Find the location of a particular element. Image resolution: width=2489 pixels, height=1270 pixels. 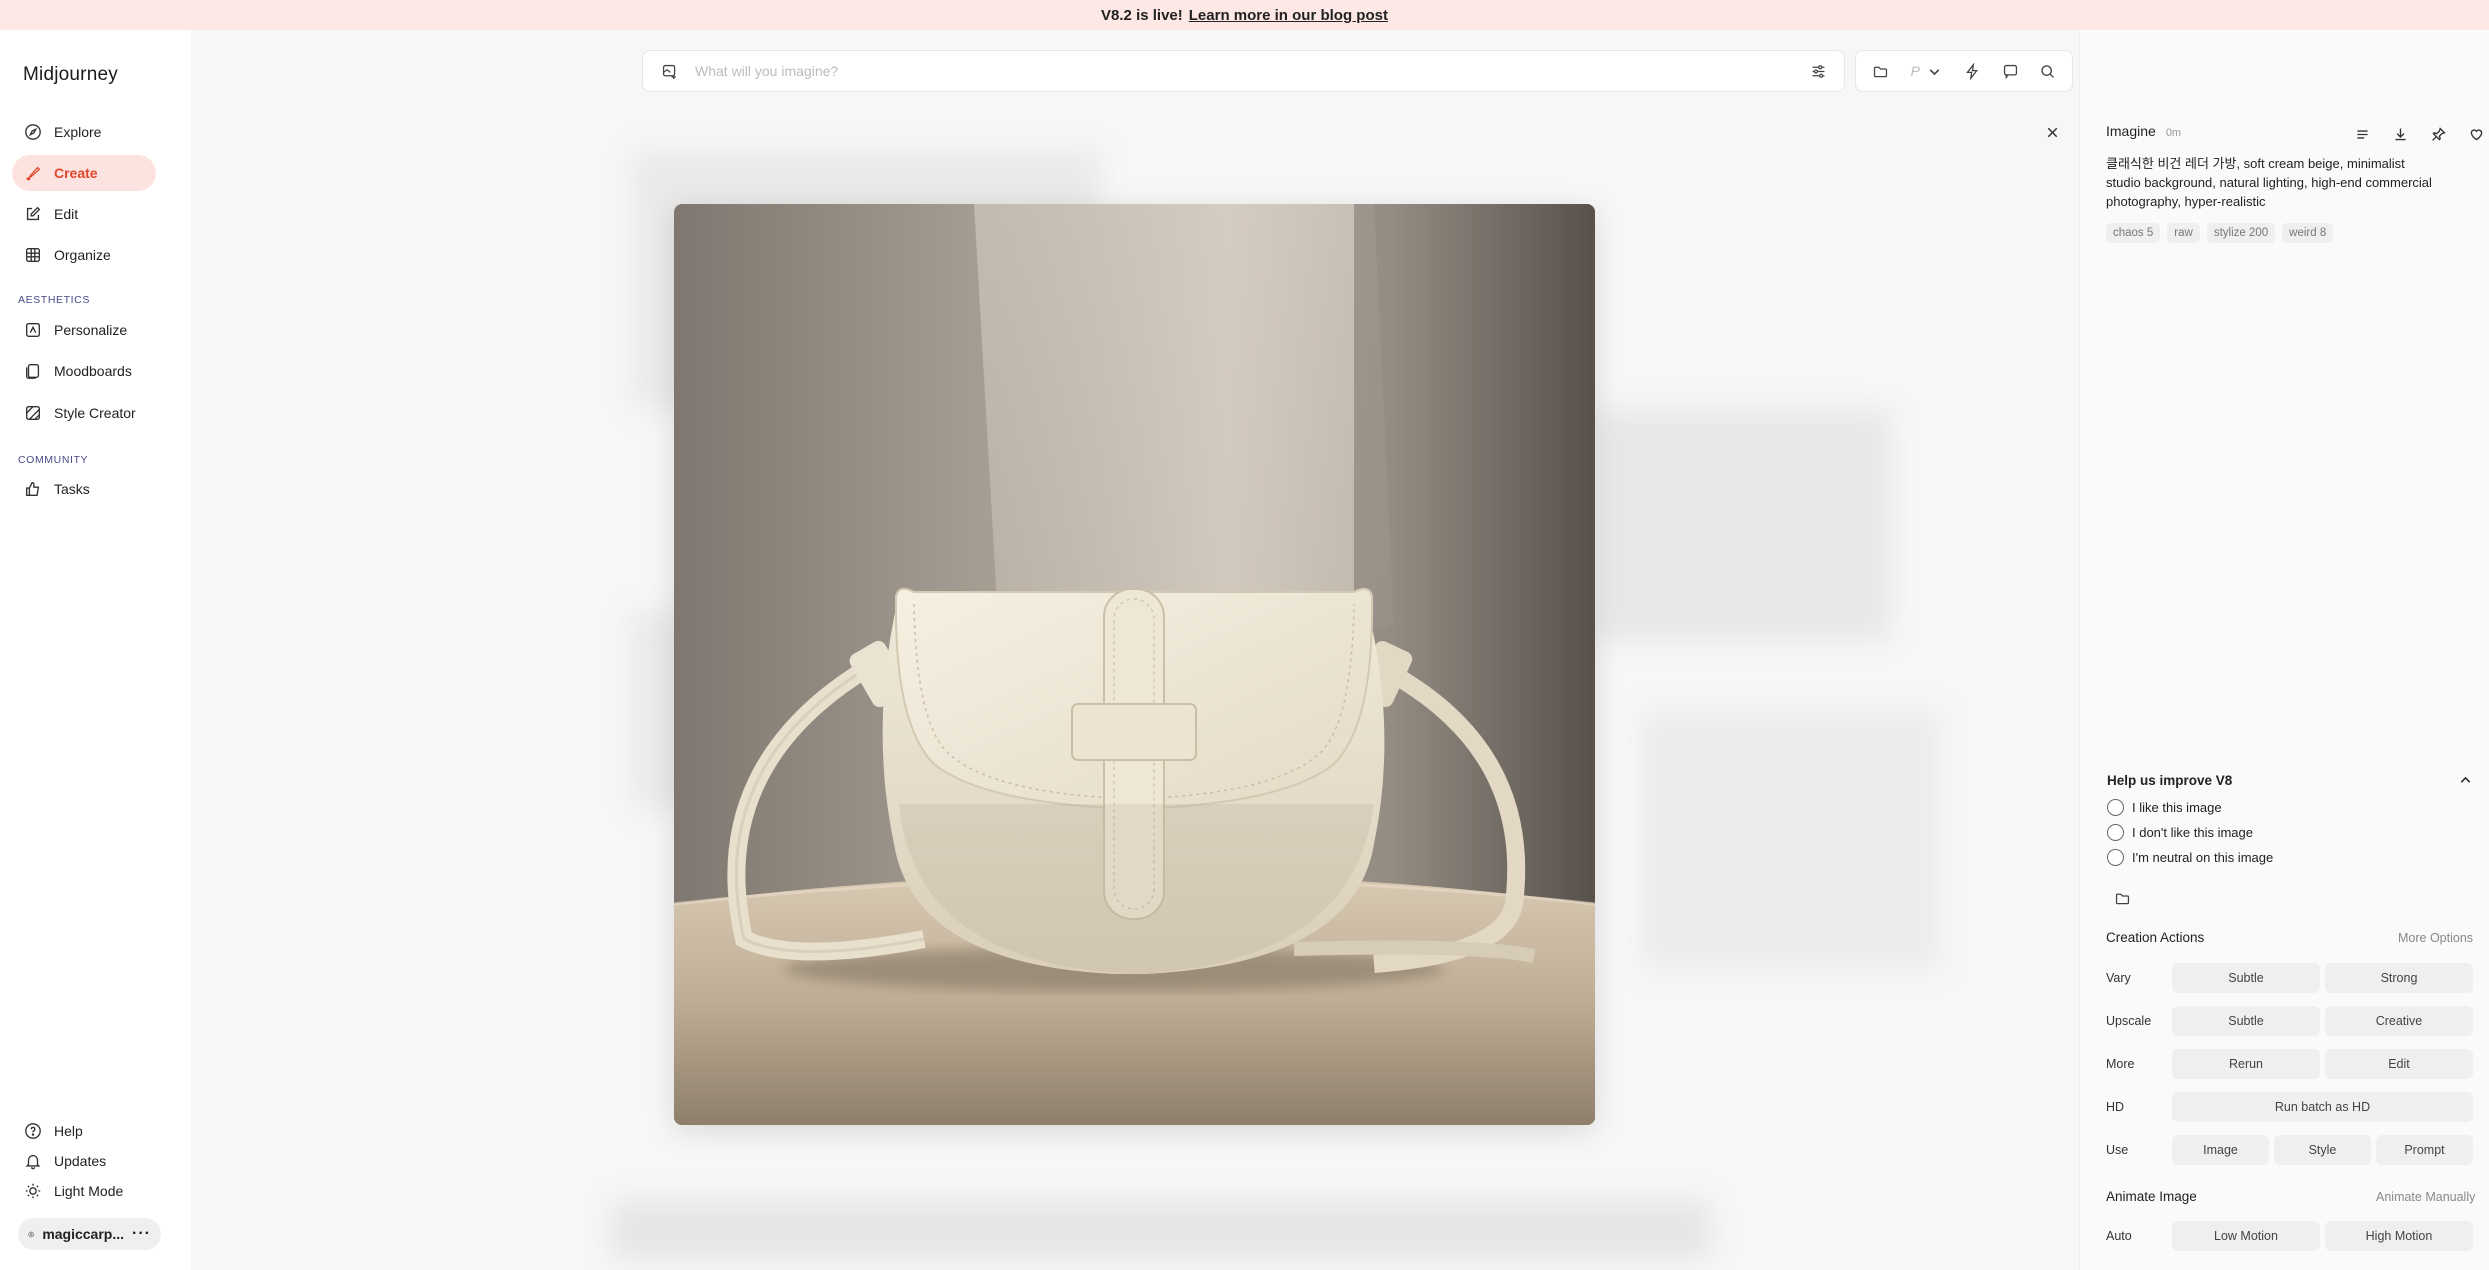

sidebar-item-label: Style Creator is located at coordinates (95, 413).